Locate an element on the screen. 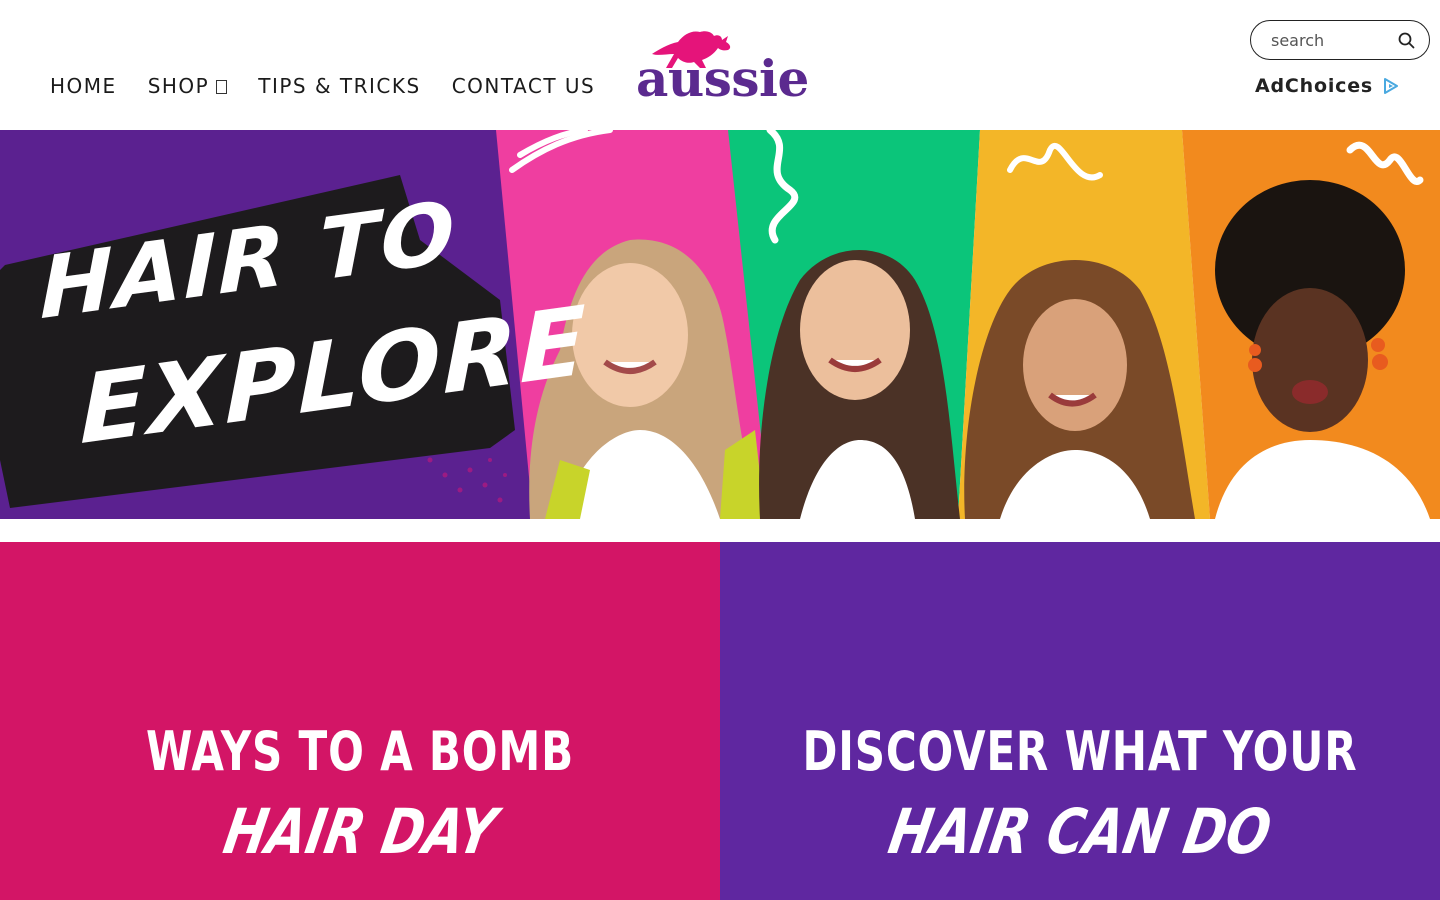 The height and width of the screenshot is (900, 1440). nav-home: HOME is located at coordinates (83, 86).